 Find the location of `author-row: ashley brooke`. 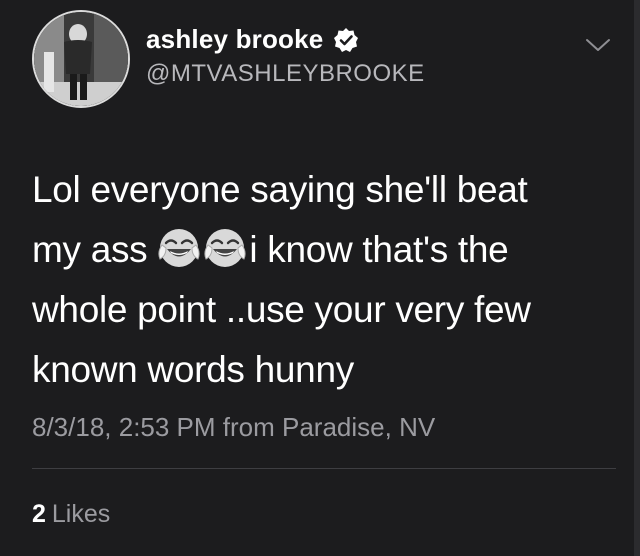

author-row: ashley brooke is located at coordinates (252, 39).